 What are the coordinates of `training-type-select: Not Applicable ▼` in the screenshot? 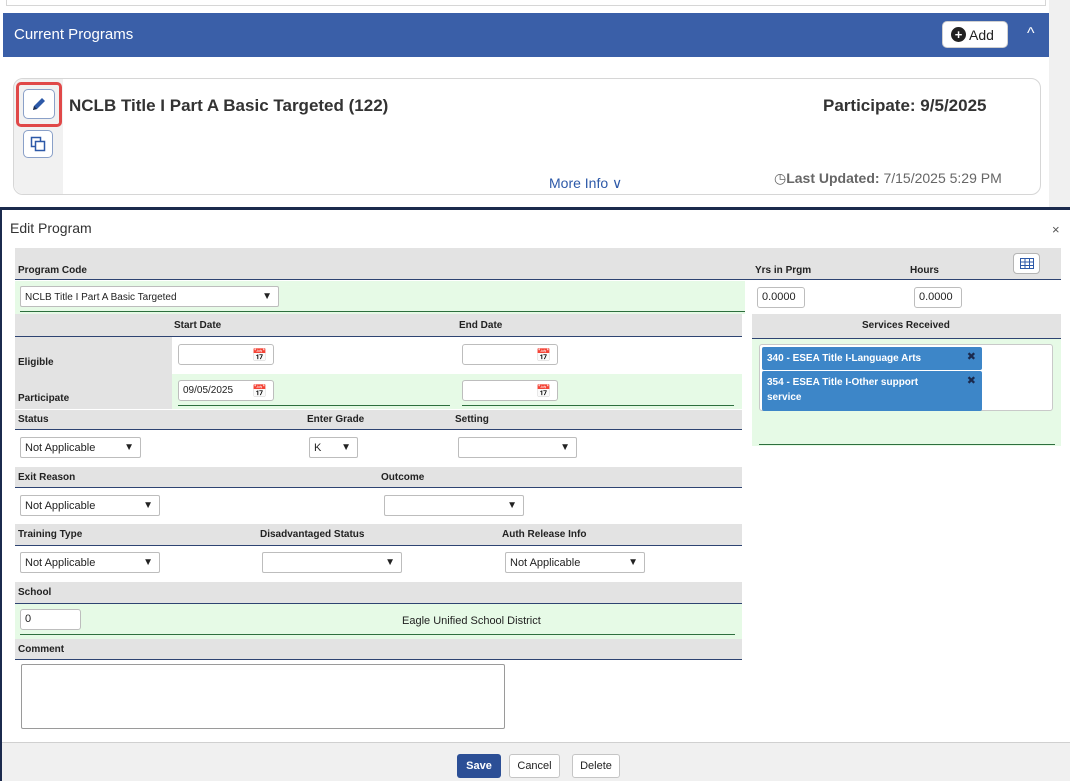 It's located at (90, 562).